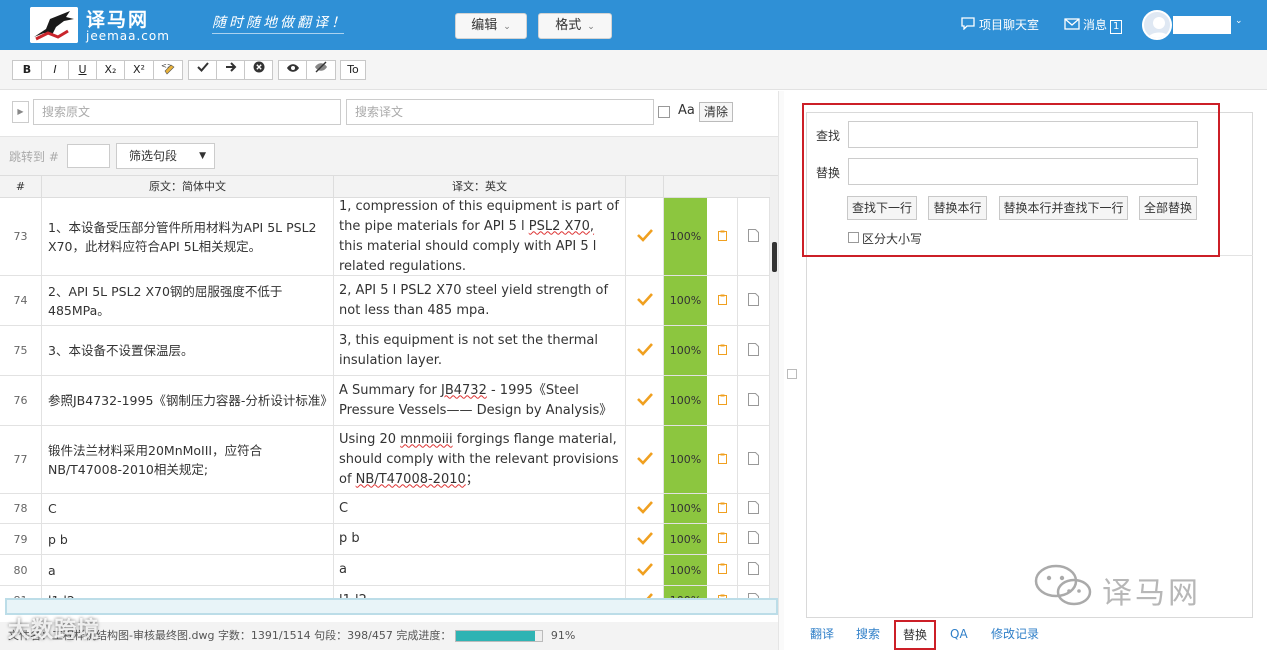  I want to click on bold-button: B, so click(27, 70).